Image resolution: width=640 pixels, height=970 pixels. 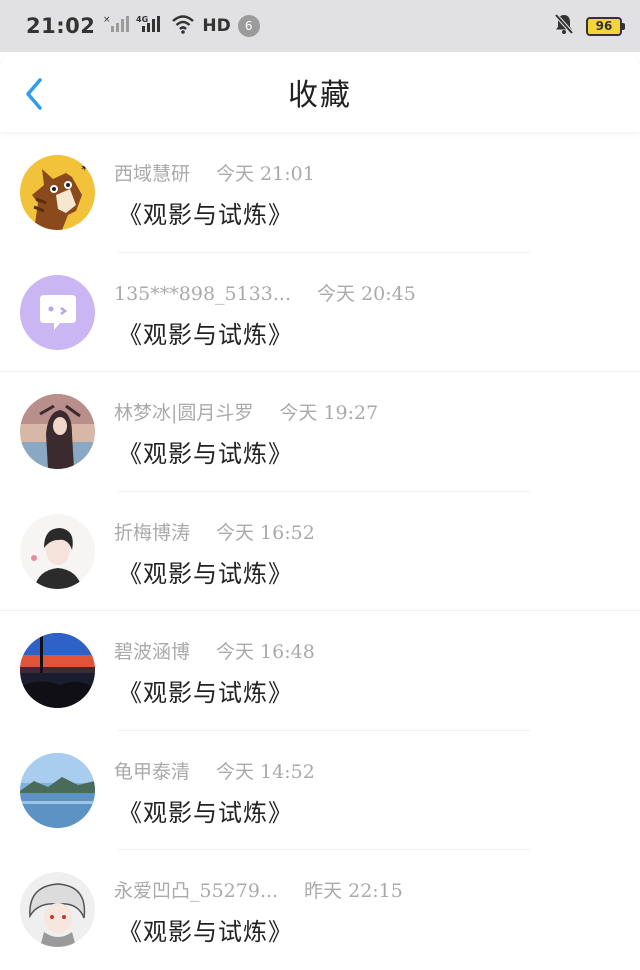 What do you see at coordinates (320, 193) in the screenshot?
I see `list-item: ✶ 西域慧研 今天 21:01 《观影与试炼》` at bounding box center [320, 193].